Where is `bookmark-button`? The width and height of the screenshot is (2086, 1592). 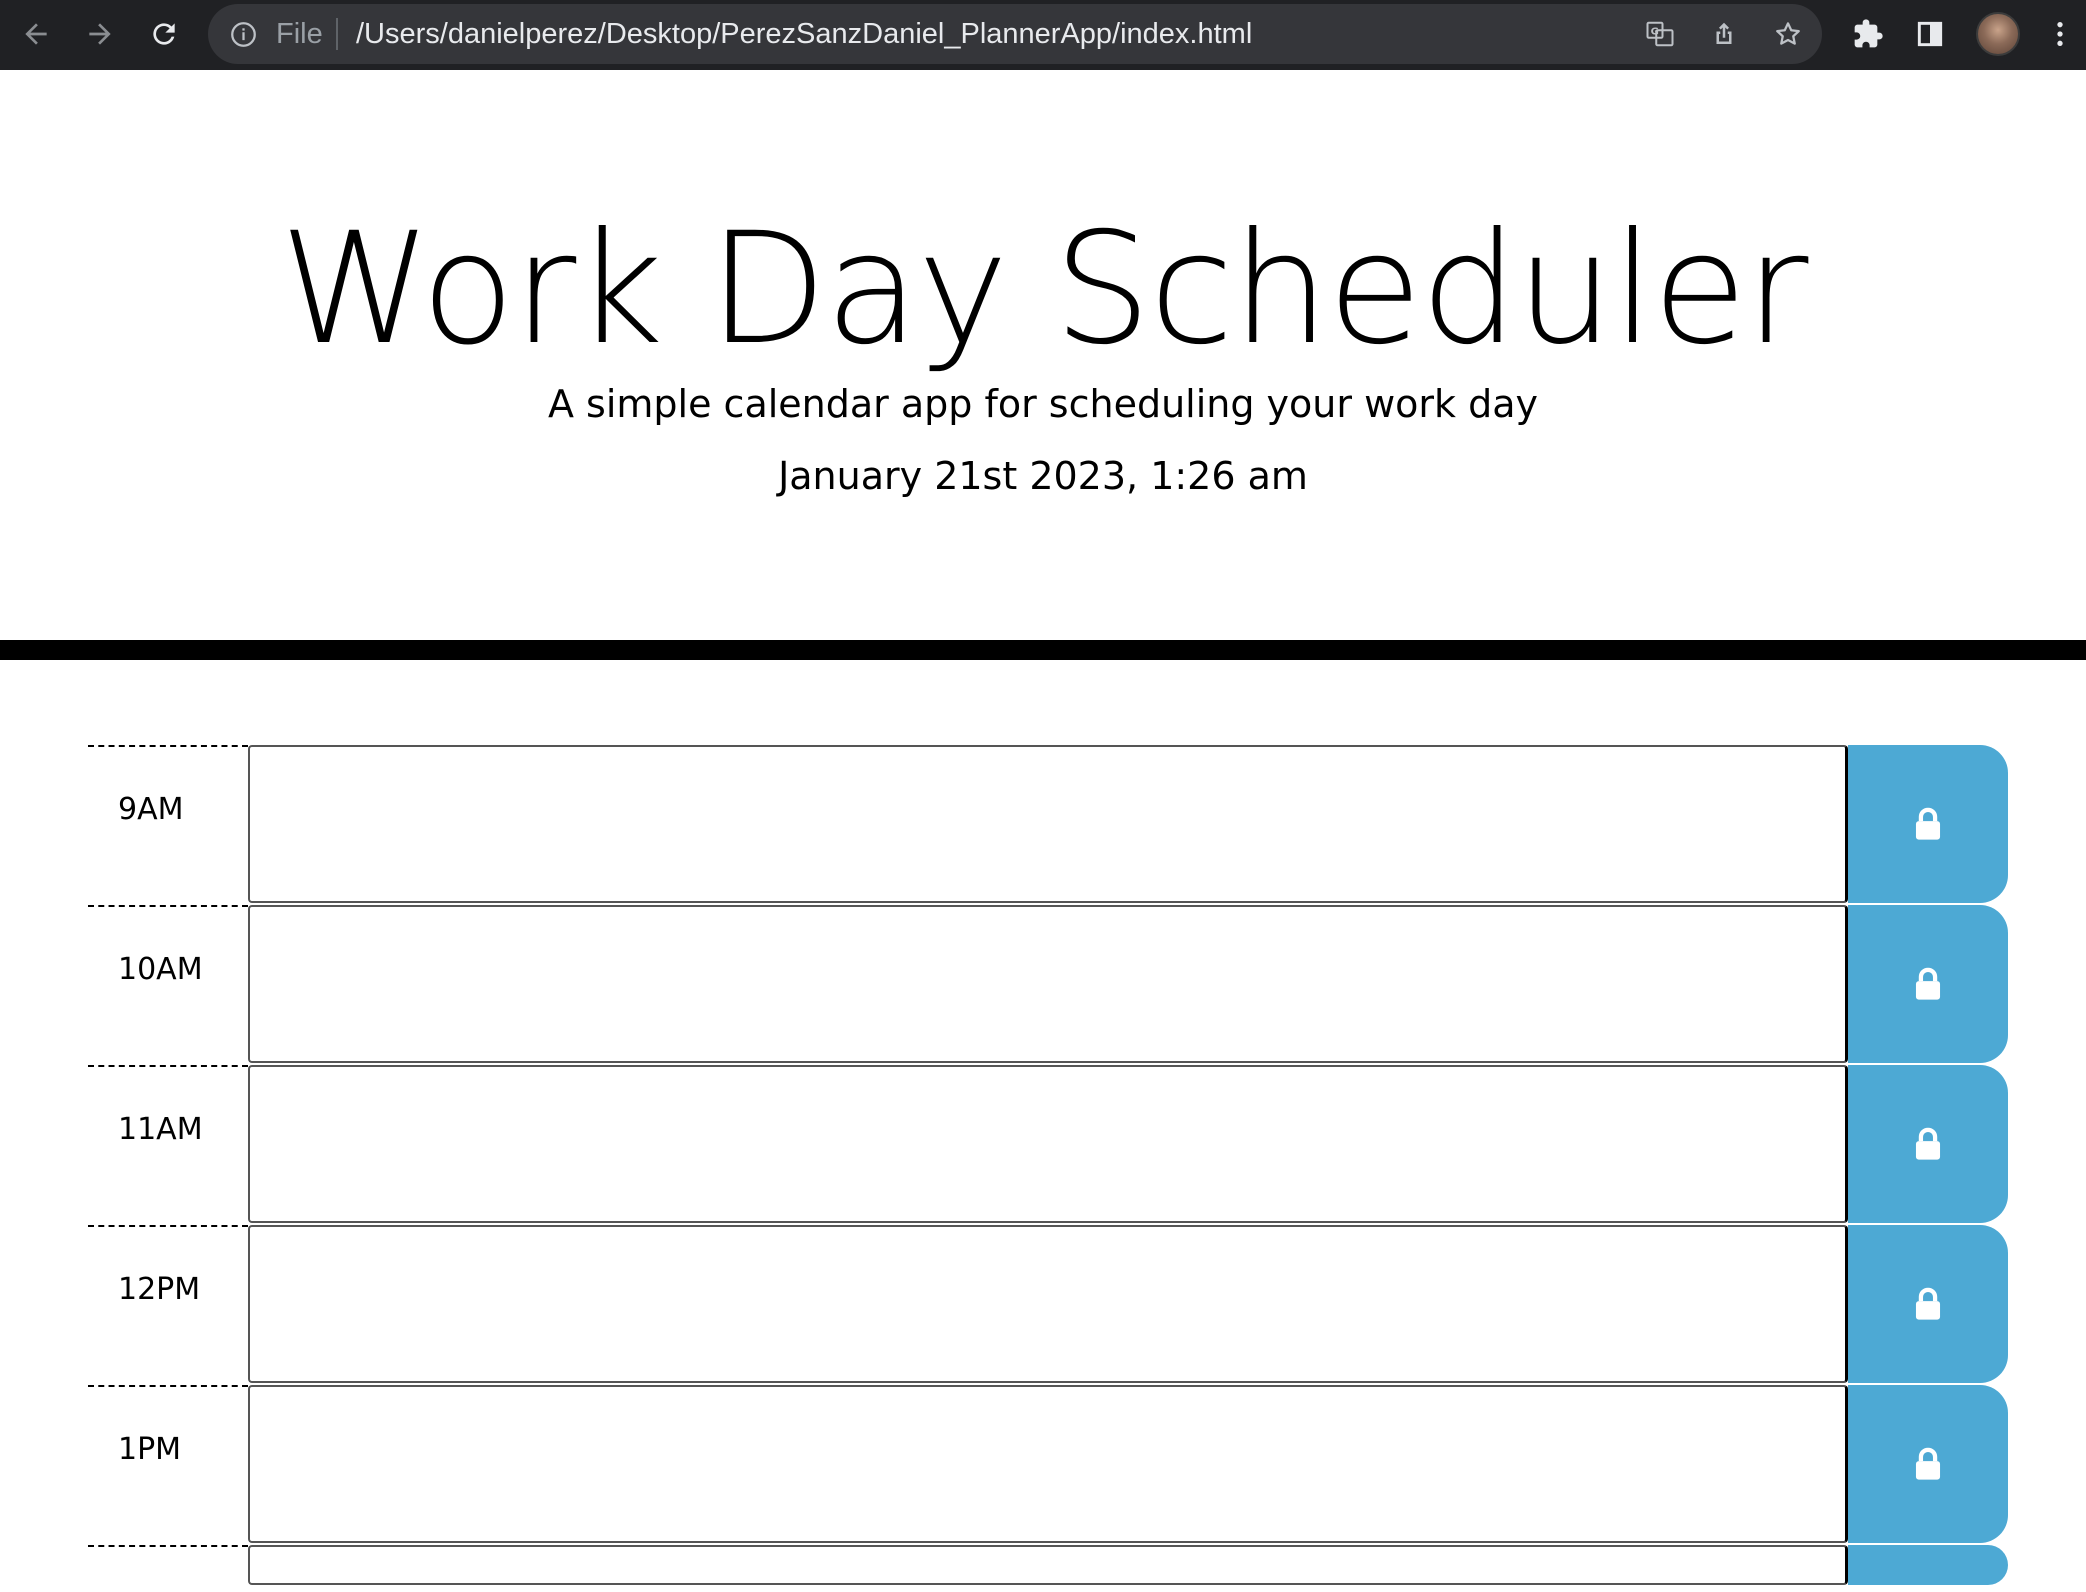
bookmark-button is located at coordinates (1788, 34).